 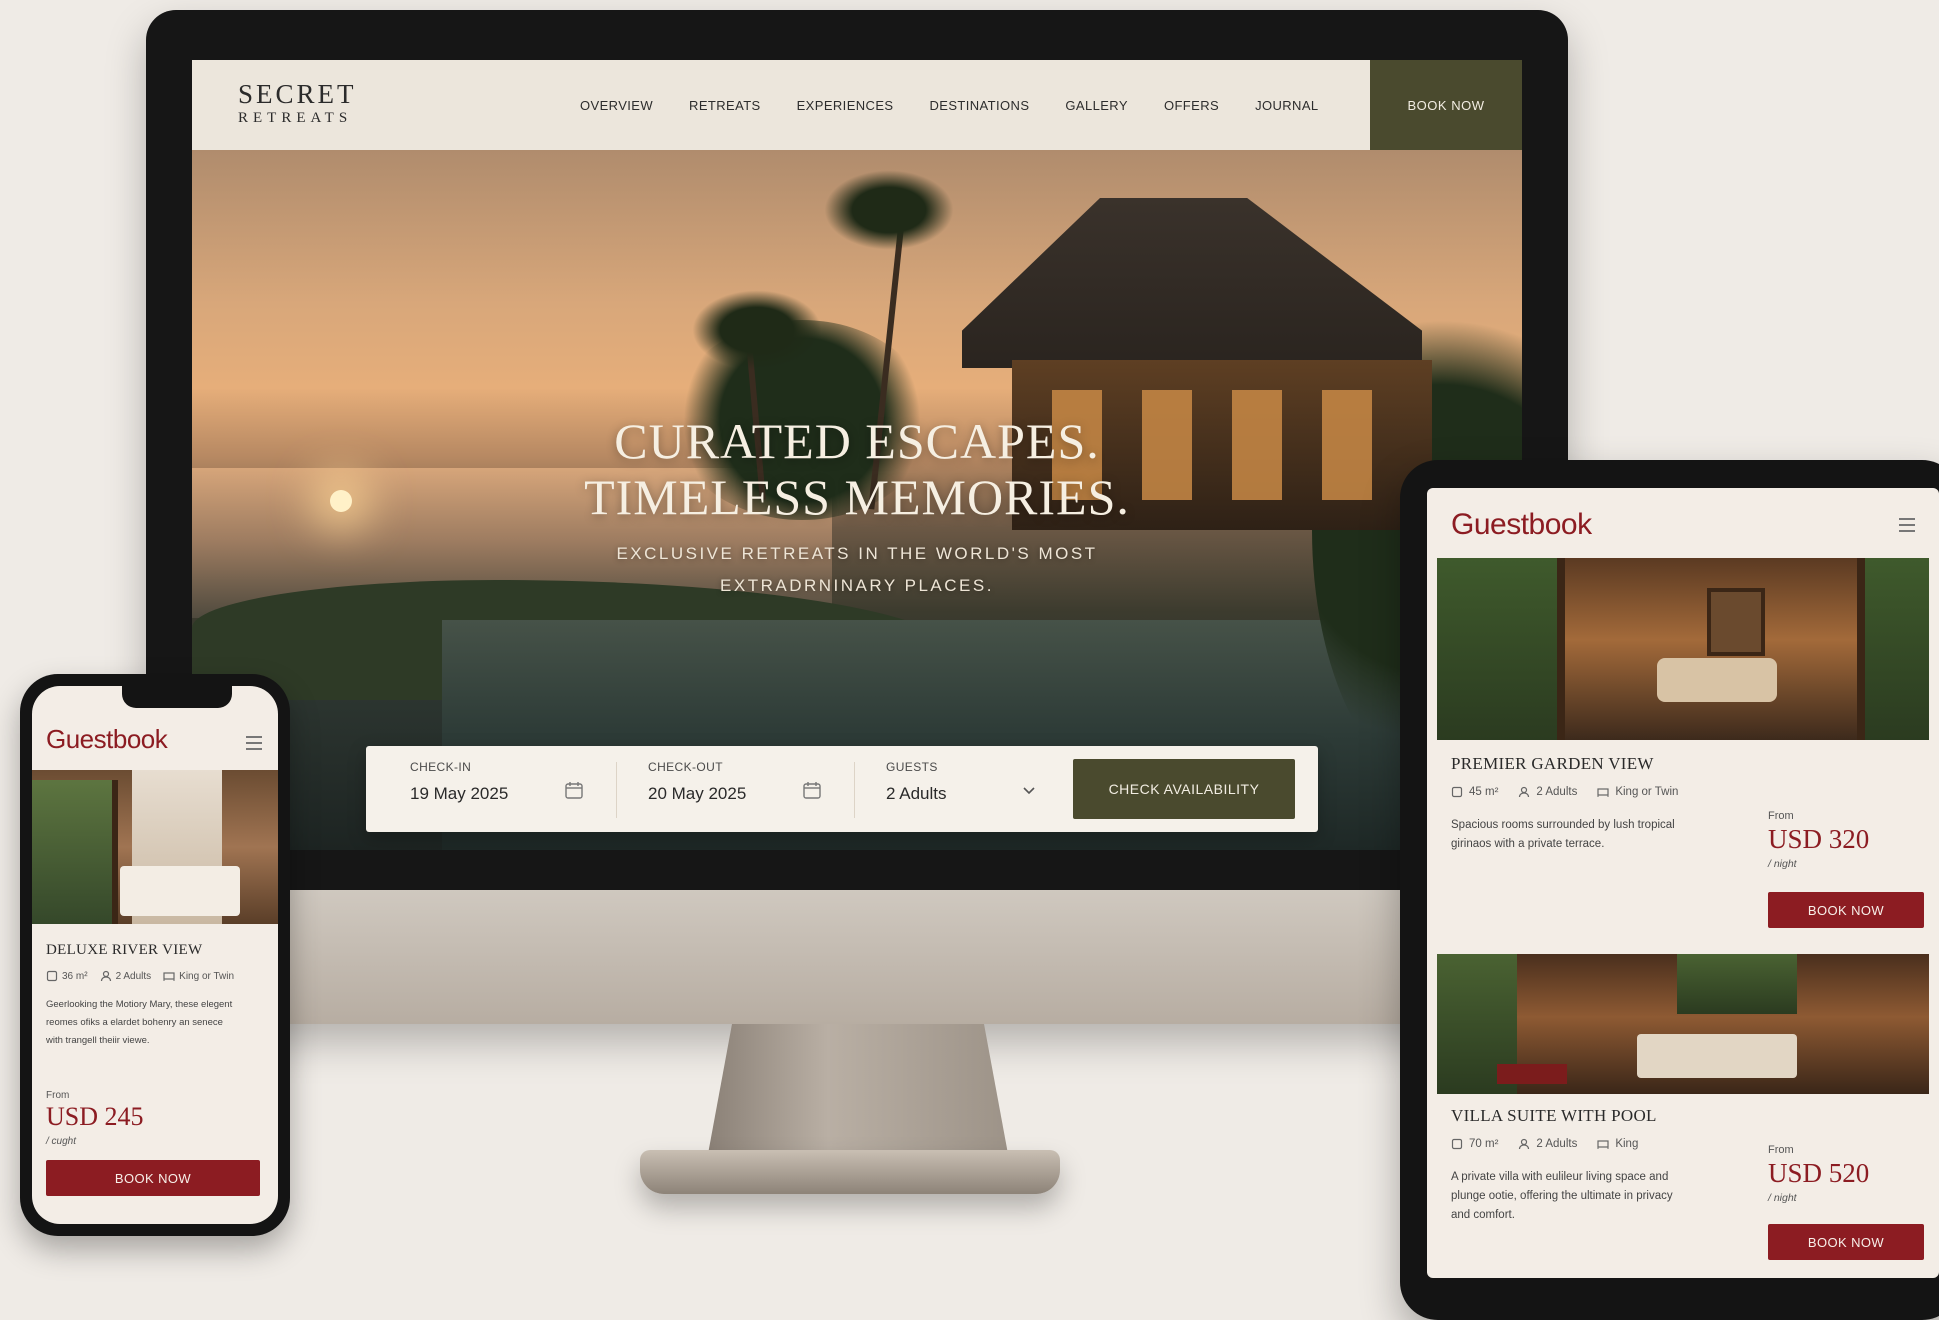 I want to click on guests-label: GUESTS, so click(x=912, y=767).